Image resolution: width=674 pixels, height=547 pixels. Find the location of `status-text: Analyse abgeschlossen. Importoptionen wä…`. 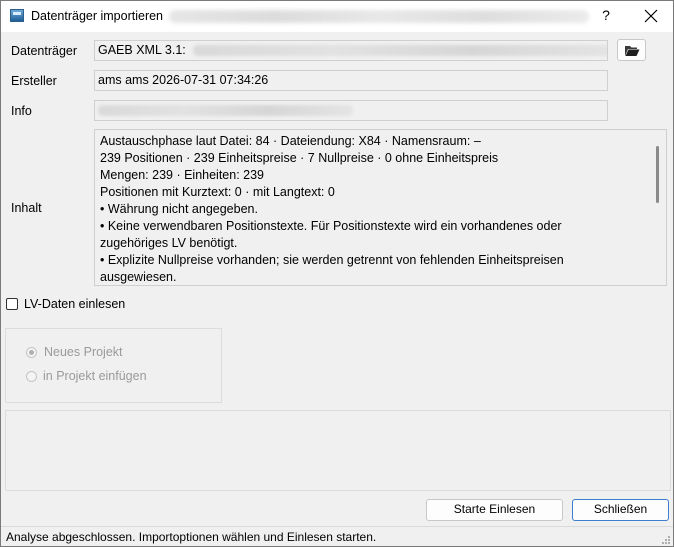

status-text: Analyse abgeschlossen. Importoptionen wä… is located at coordinates (191, 537).